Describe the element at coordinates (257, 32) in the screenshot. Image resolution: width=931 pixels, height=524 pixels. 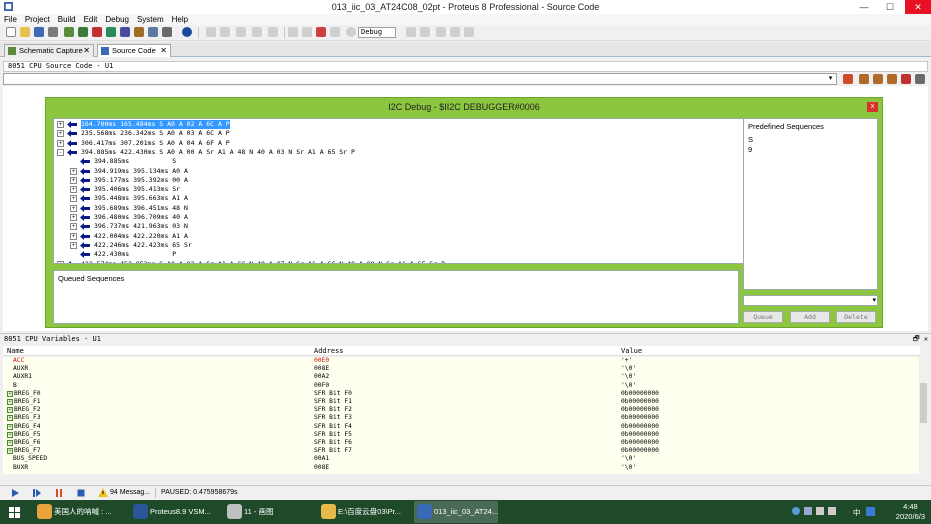
I see `paste-icon` at that location.